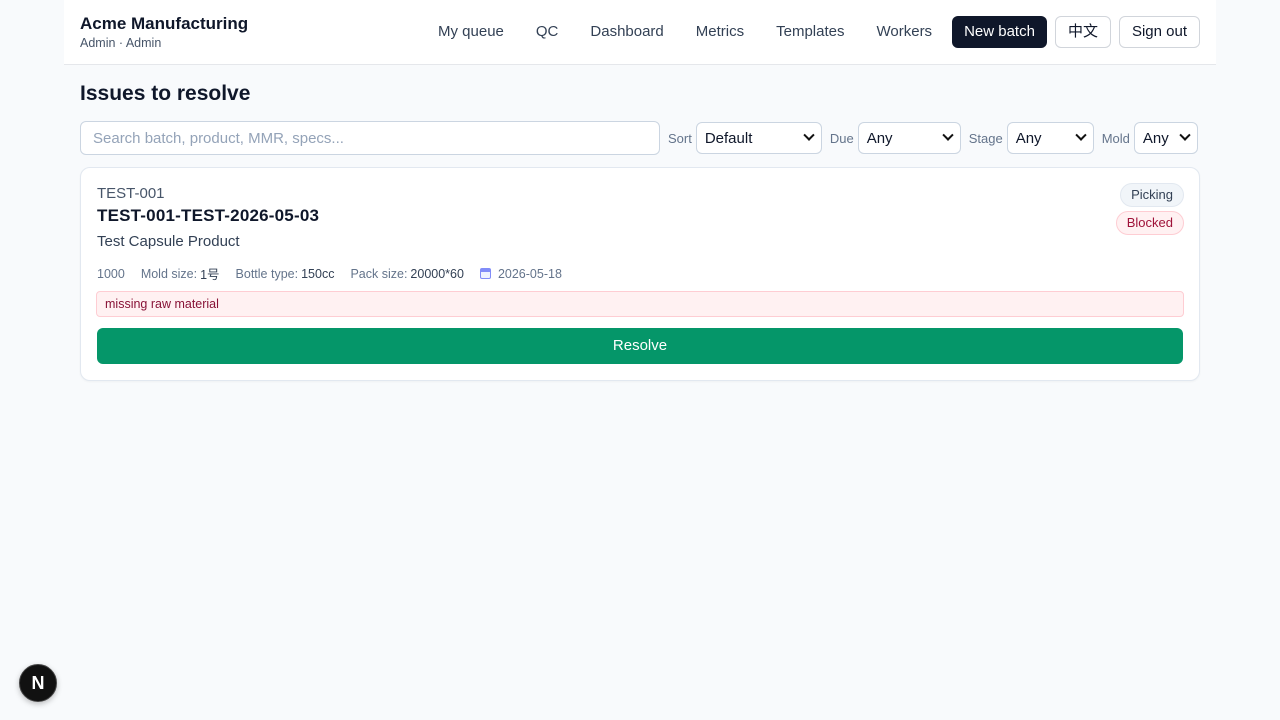 This screenshot has height=720, width=1280. Describe the element at coordinates (1155, 138) in the screenshot. I see `mold-select-value: Any` at that location.